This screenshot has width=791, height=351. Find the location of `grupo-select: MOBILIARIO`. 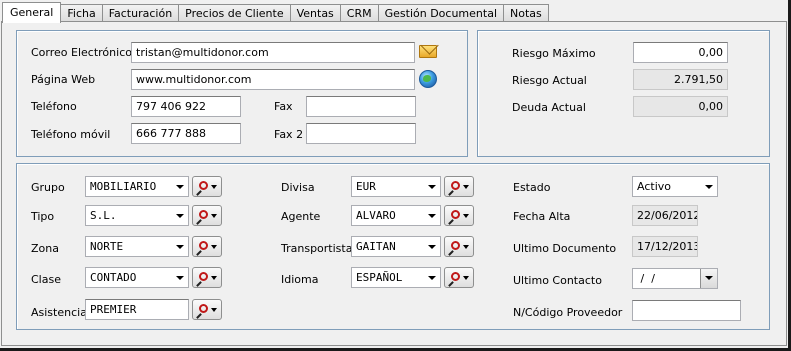

grupo-select: MOBILIARIO is located at coordinates (137, 186).